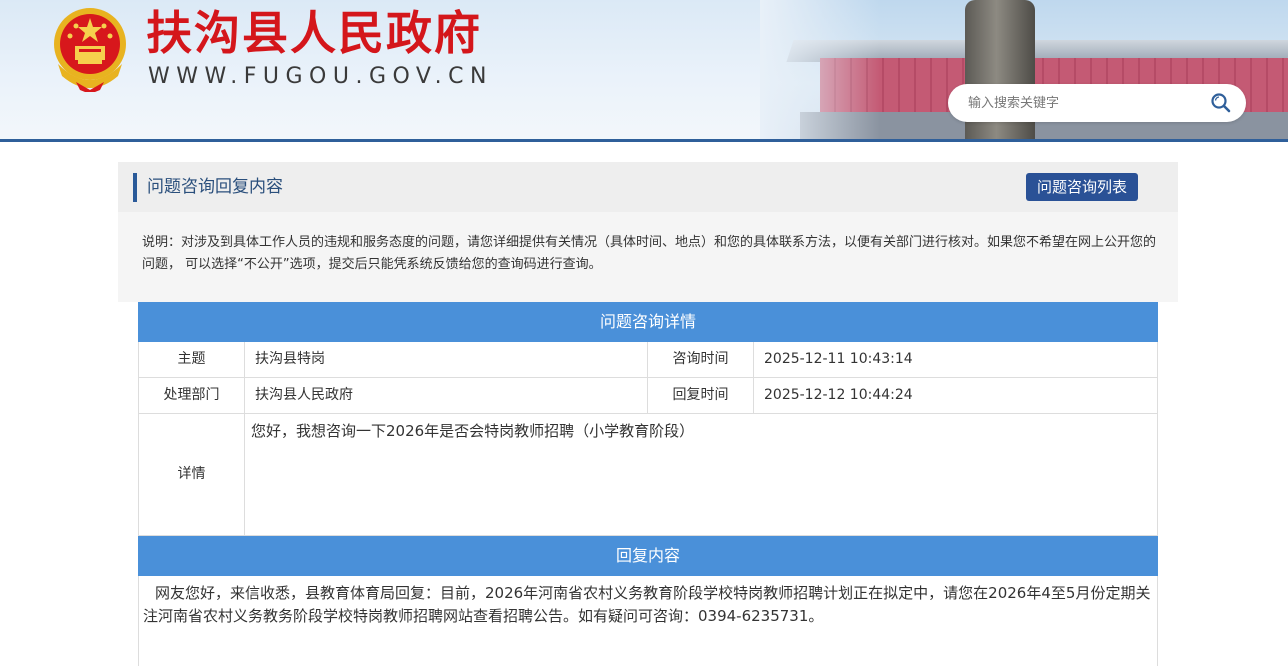 The image size is (1288, 666). Describe the element at coordinates (838, 395) in the screenshot. I see `reply-time-value: 2025-12-12 10:44:24` at that location.